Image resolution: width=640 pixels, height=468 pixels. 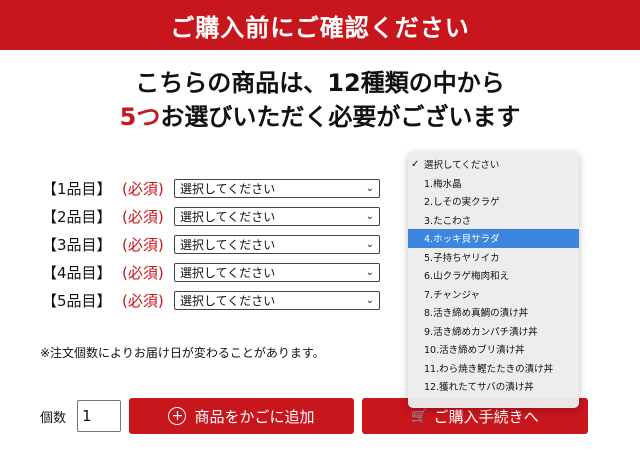 I want to click on dropdown-option: 11.わら焼き鰹たたきの漬け丼, so click(x=493, y=368).